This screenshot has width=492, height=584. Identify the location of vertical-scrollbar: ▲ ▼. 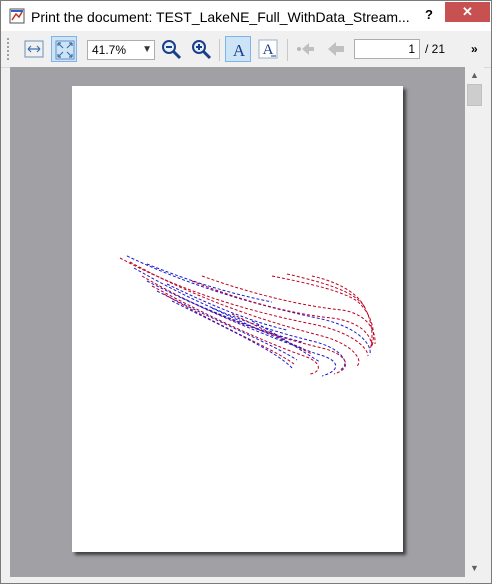
(474, 322).